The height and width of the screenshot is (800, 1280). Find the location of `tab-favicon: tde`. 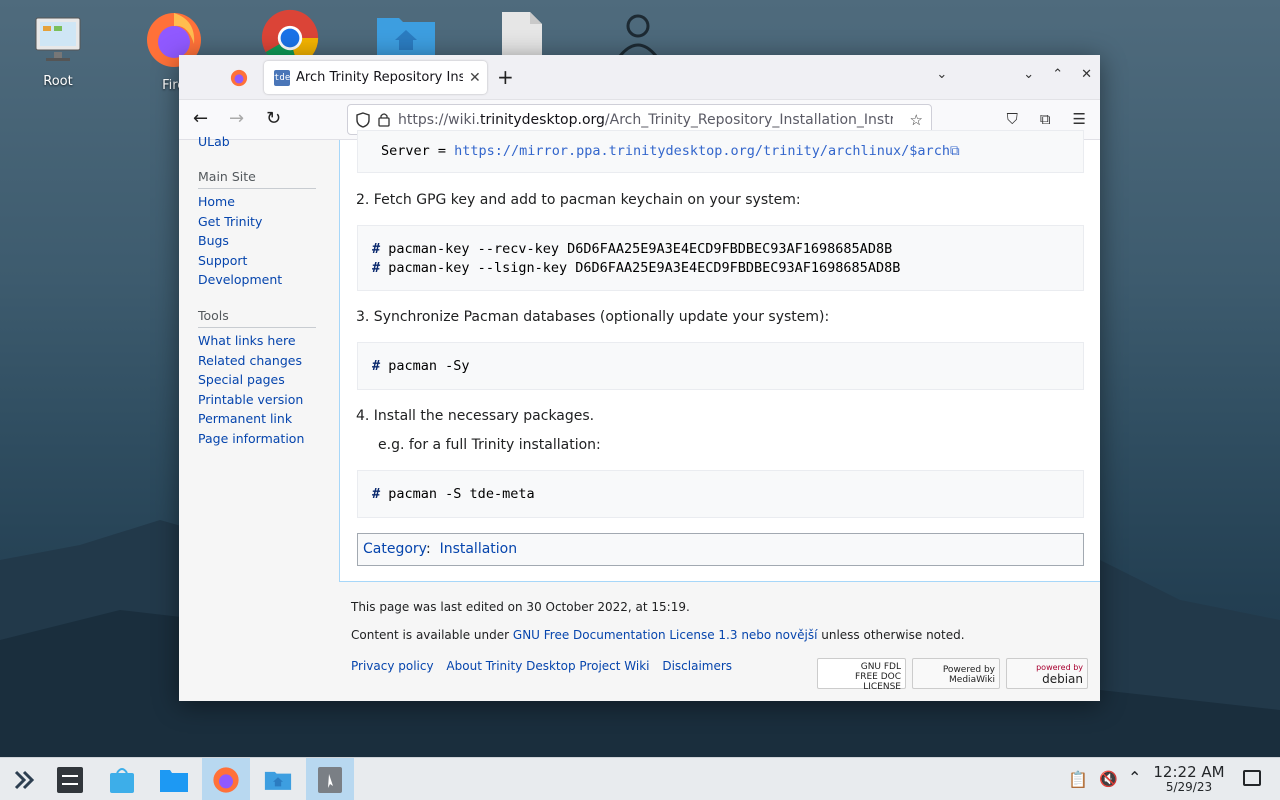

tab-favicon: tde is located at coordinates (282, 77).